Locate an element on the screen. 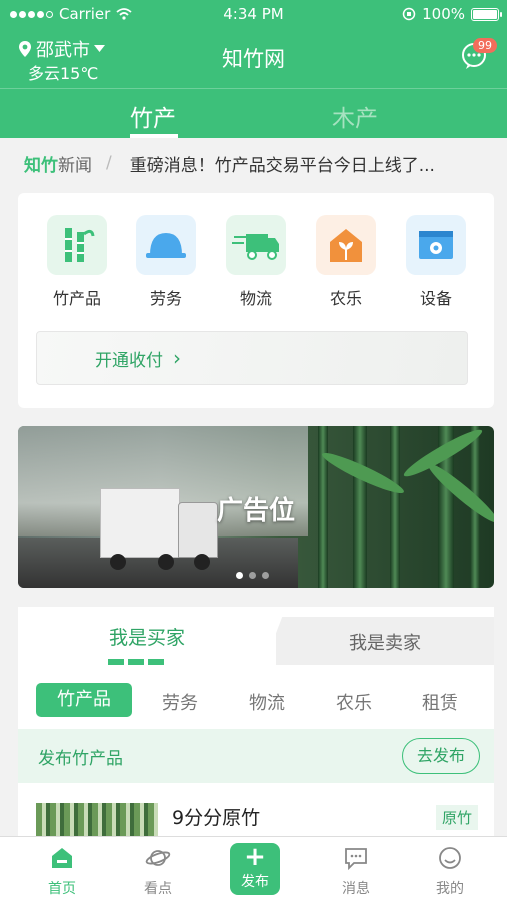 The width and height of the screenshot is (507, 900). battery-percent: 100% is located at coordinates (443, 14).